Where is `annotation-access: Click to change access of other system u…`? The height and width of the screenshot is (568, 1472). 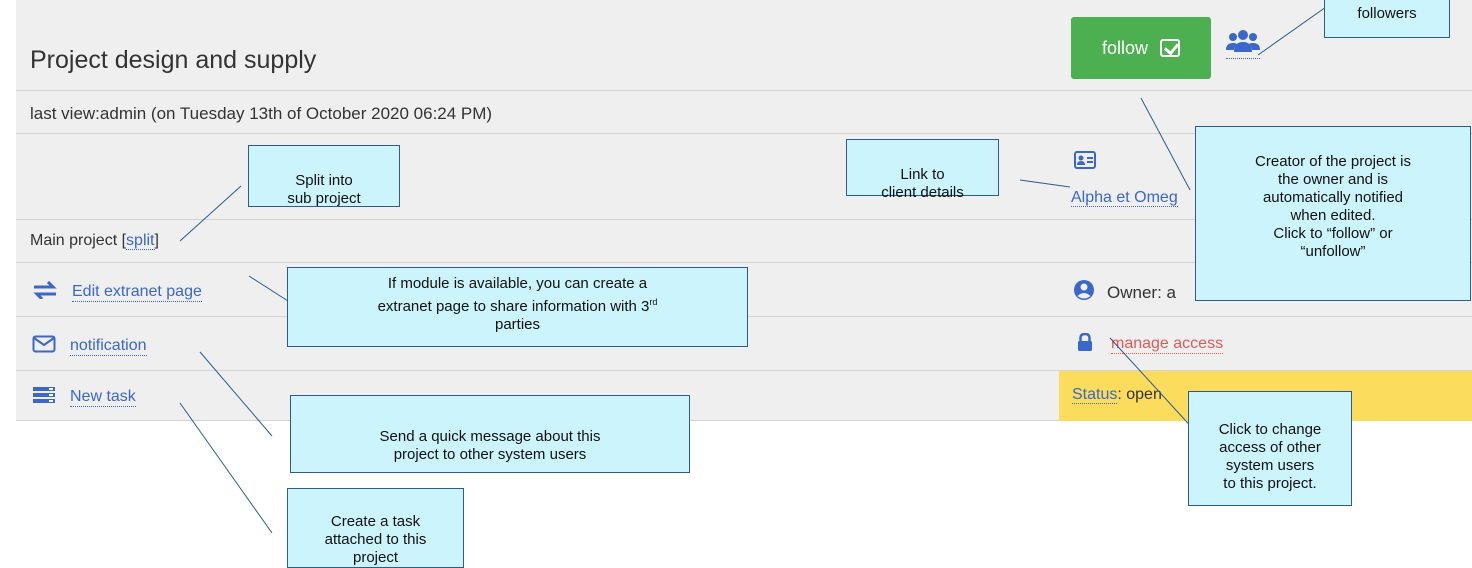 annotation-access: Click to change access of other system u… is located at coordinates (1270, 448).